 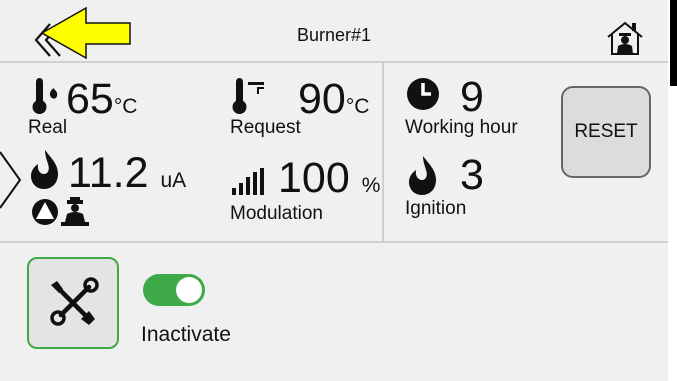 What do you see at coordinates (173, 180) in the screenshot?
I see `flame-current-unit: uA` at bounding box center [173, 180].